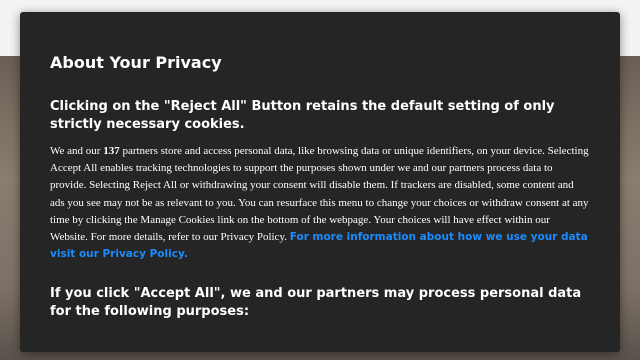 The width and height of the screenshot is (640, 360). I want to click on partner-count: 137, so click(111, 151).